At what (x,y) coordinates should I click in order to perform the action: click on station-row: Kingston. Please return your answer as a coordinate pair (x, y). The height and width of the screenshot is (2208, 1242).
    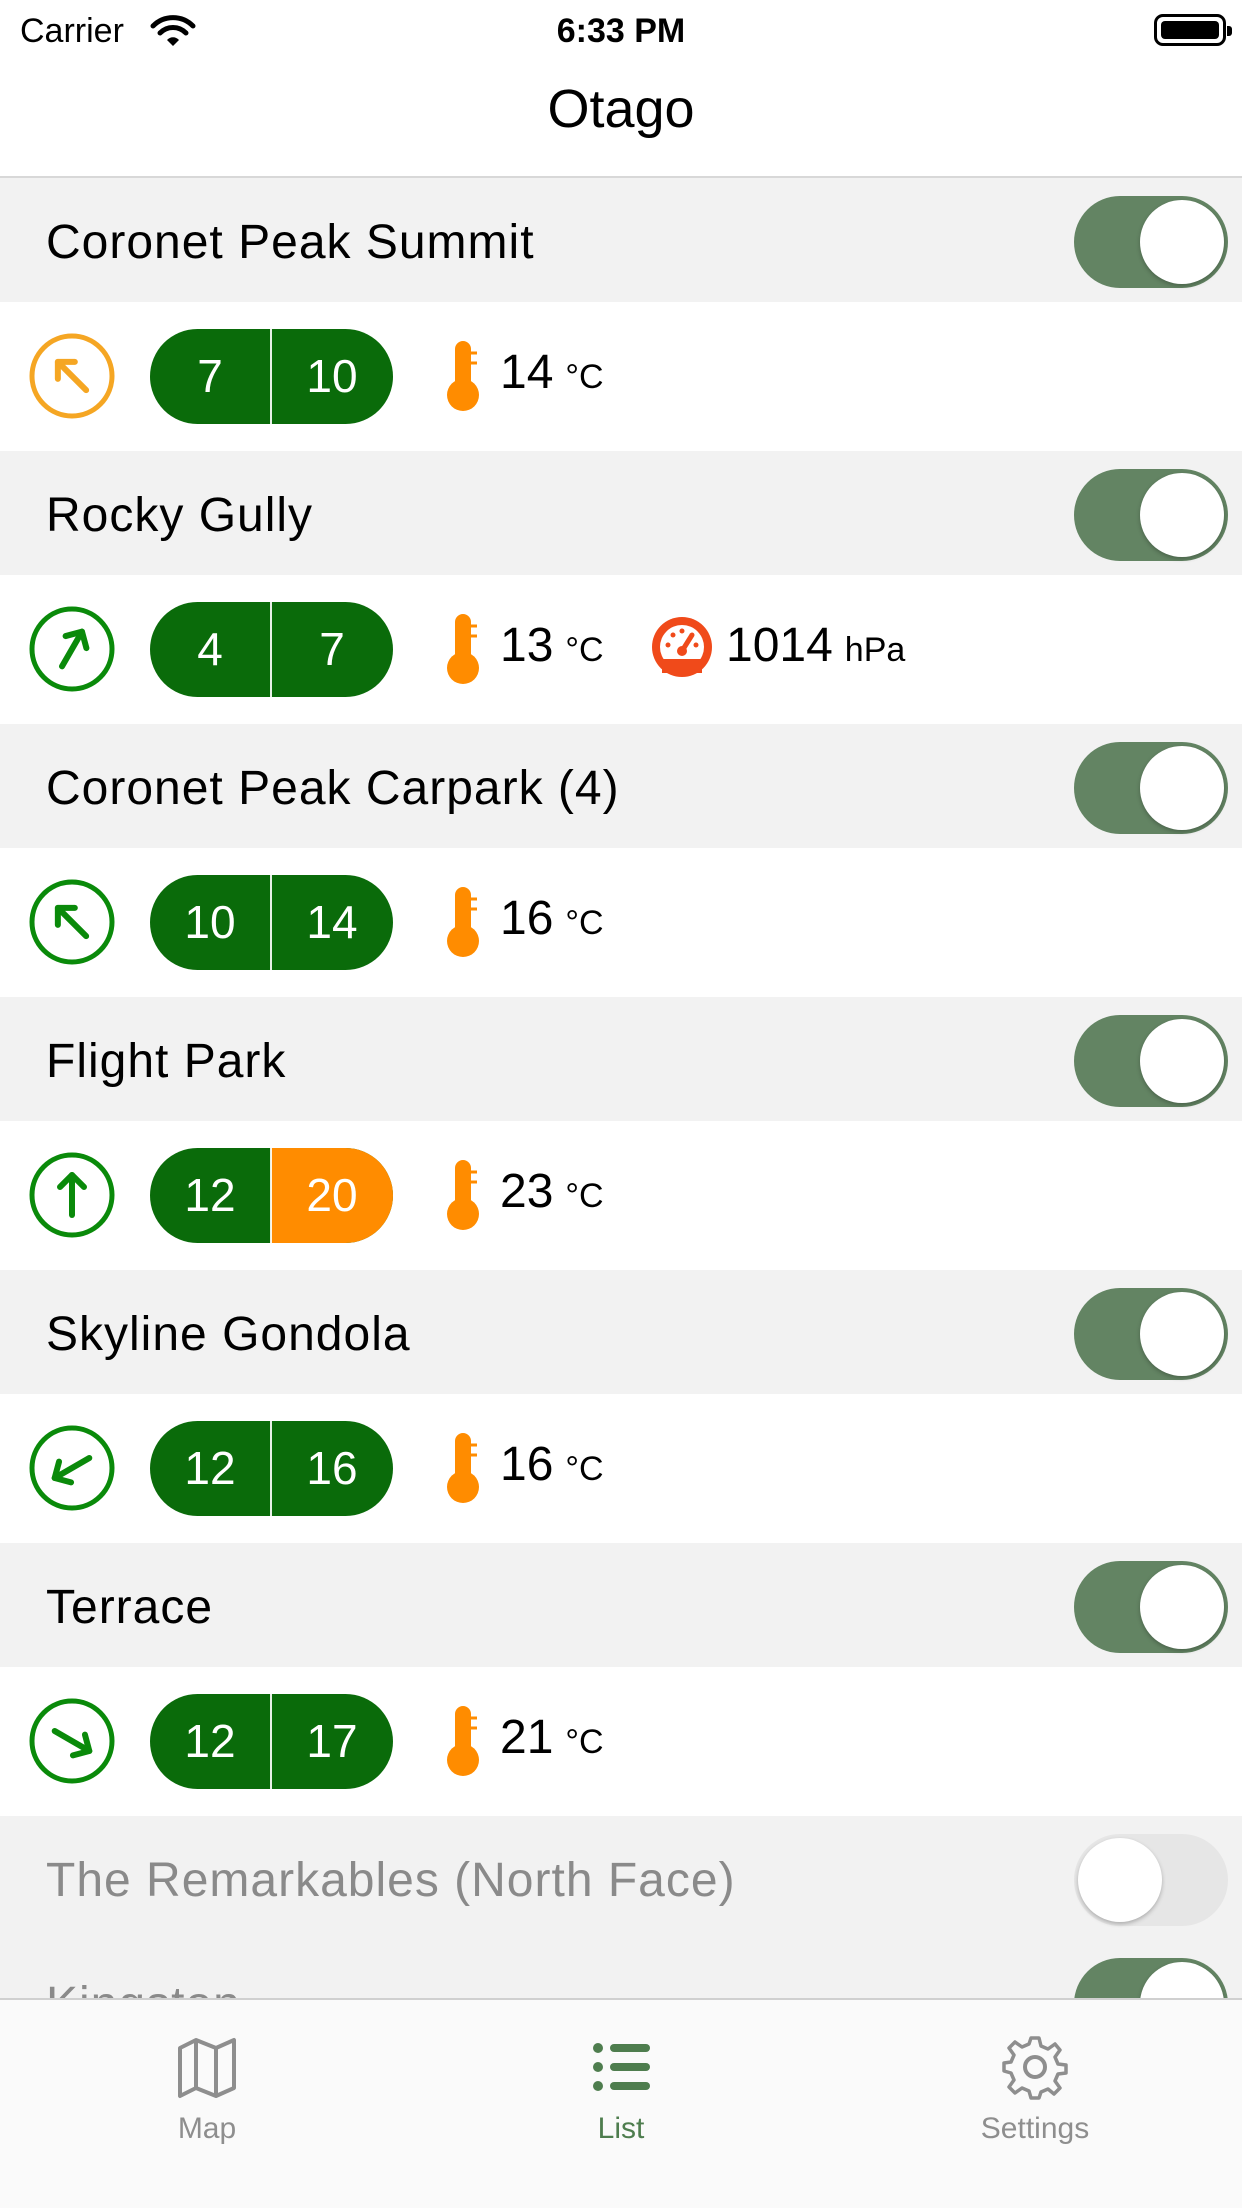
    Looking at the image, I should click on (621, 1969).